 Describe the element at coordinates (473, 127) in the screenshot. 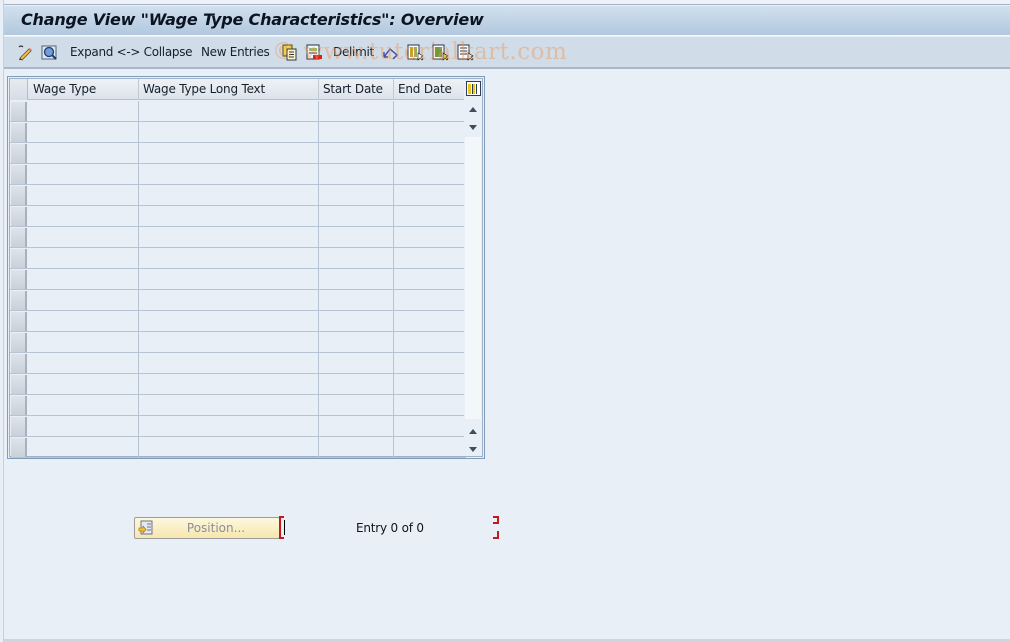

I see `scroll-down-button` at that location.